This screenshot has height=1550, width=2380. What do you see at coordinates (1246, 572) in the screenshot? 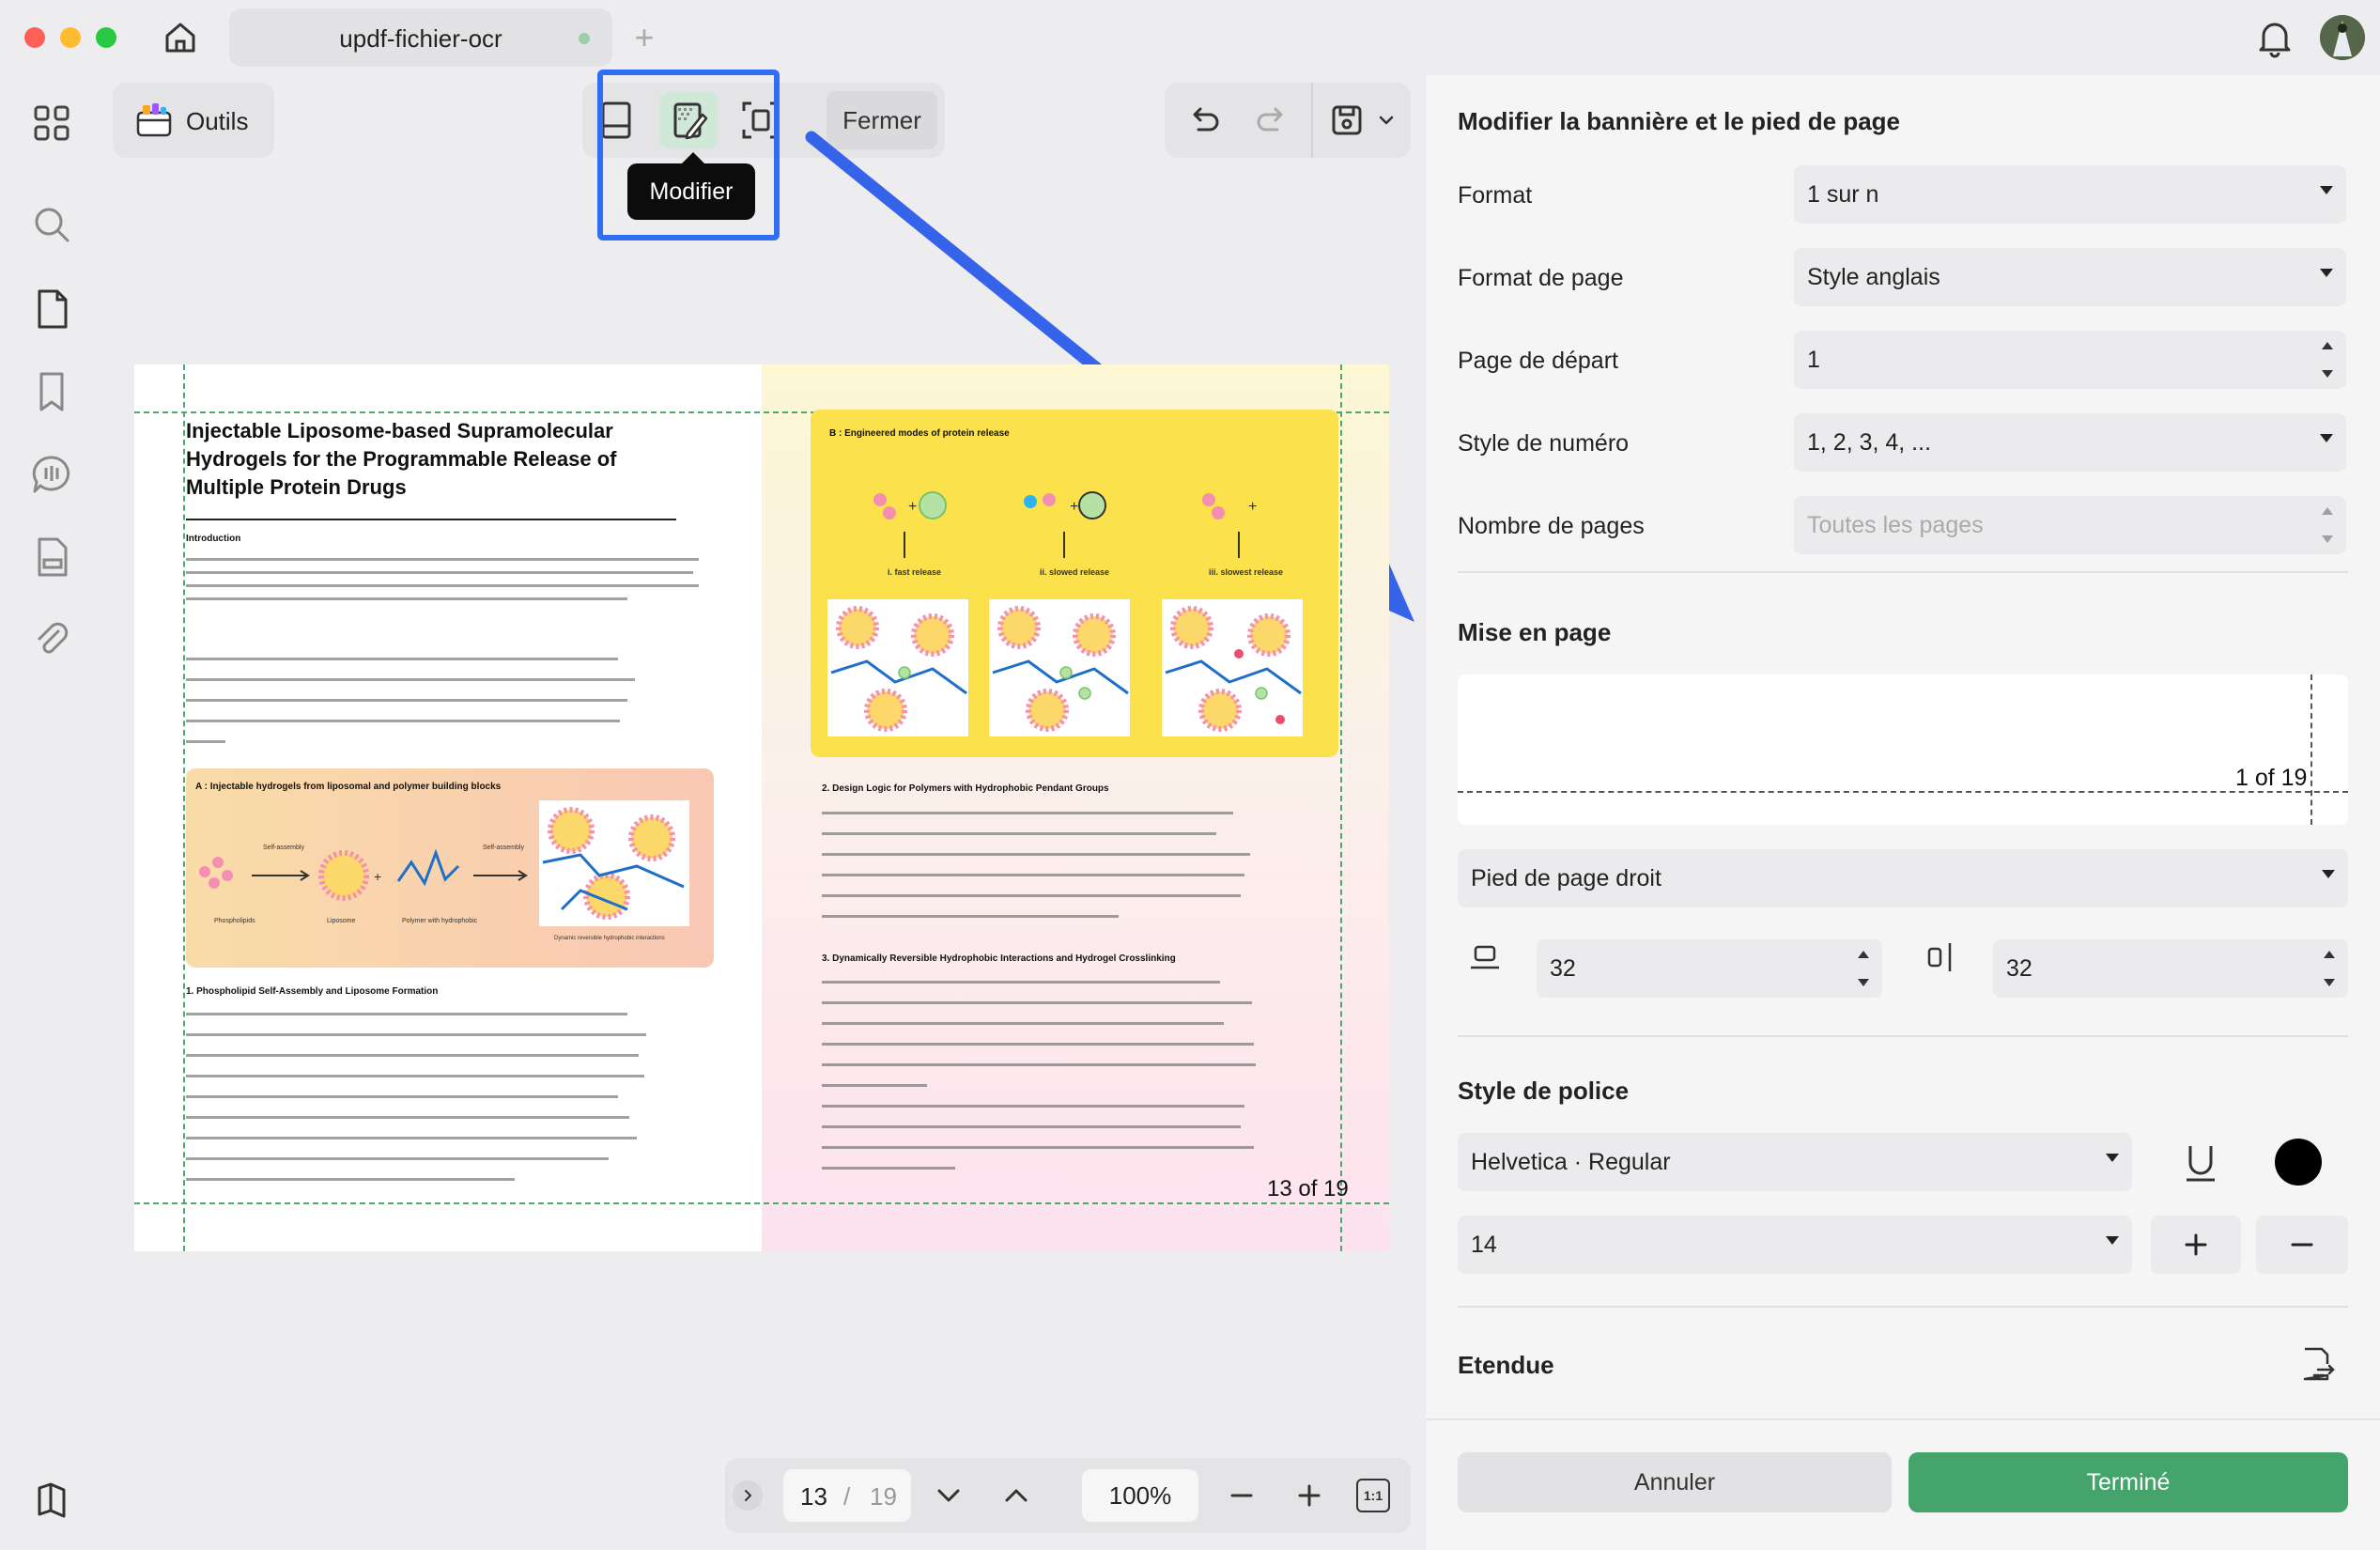
I see `svg-text: iii. slowest release` at bounding box center [1246, 572].